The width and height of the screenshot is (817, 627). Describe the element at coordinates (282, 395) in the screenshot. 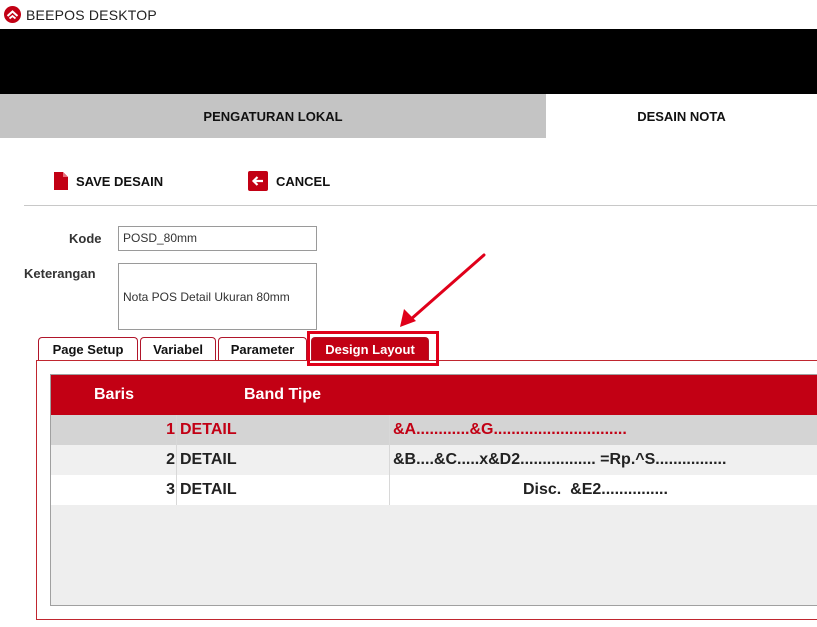

I see `column-header-band-tipe: Band Tipe` at that location.